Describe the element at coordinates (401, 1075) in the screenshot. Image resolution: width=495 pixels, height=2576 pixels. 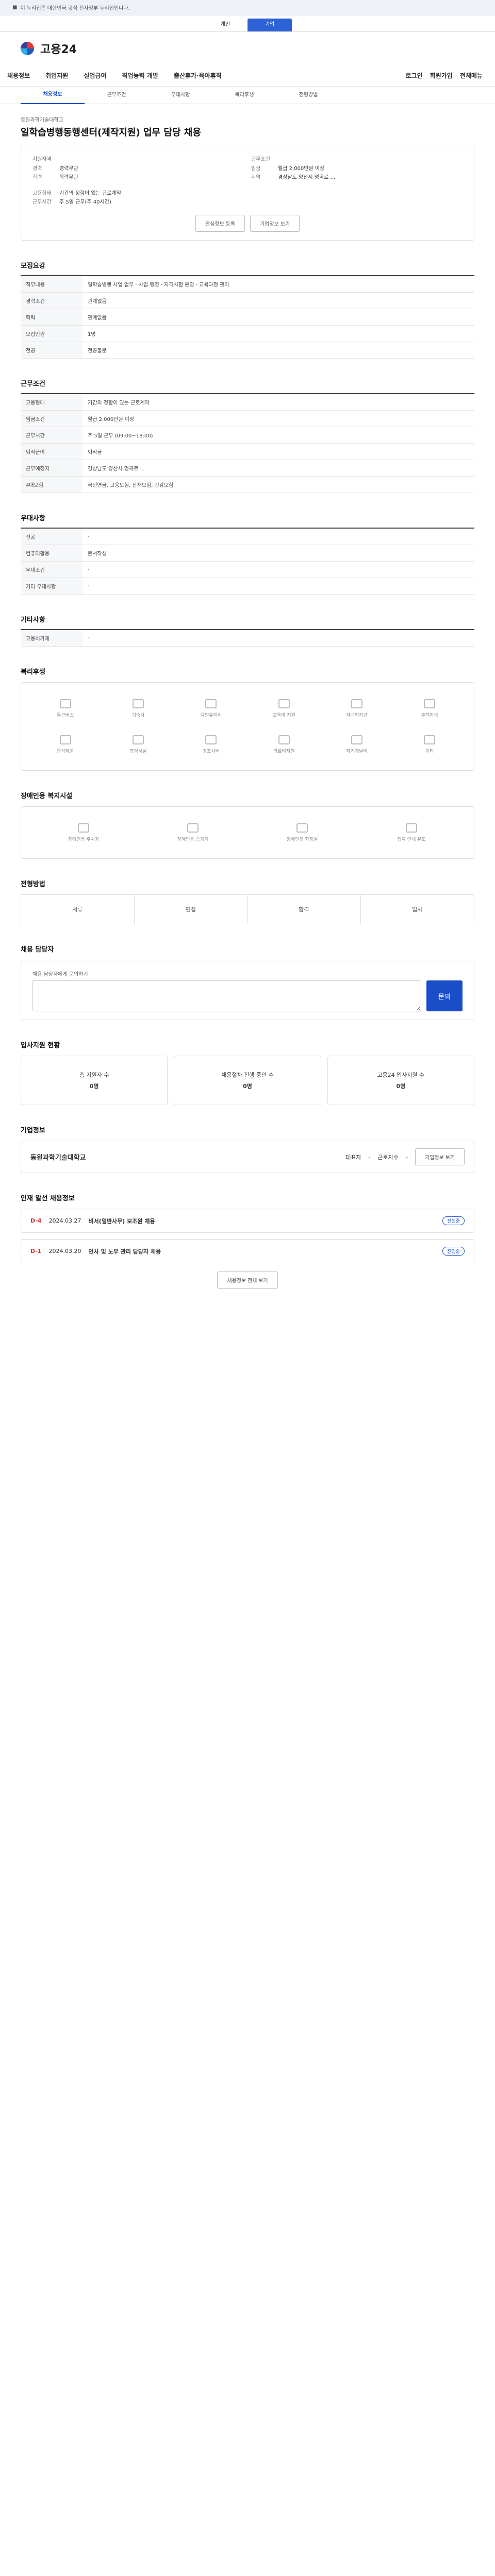
I see `status-label: 고용24 입사지원 수` at that location.